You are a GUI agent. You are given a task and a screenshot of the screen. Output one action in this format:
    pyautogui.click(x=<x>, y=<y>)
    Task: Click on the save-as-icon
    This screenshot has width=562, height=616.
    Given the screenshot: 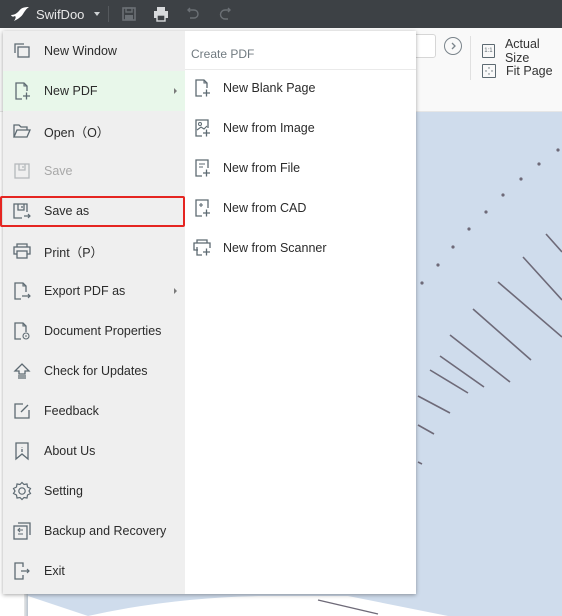 What is the action you would take?
    pyautogui.click(x=22, y=211)
    